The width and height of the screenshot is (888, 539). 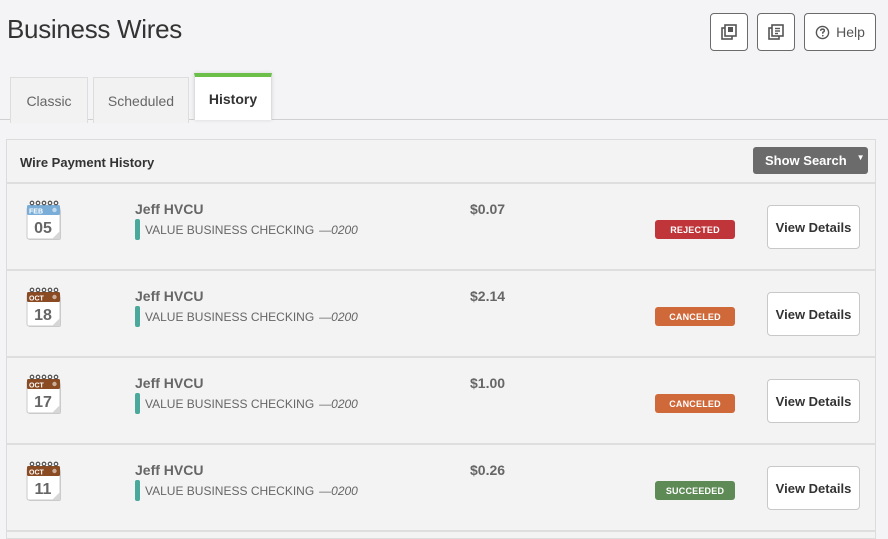 I want to click on wire-amount: $1.00, so click(x=488, y=383).